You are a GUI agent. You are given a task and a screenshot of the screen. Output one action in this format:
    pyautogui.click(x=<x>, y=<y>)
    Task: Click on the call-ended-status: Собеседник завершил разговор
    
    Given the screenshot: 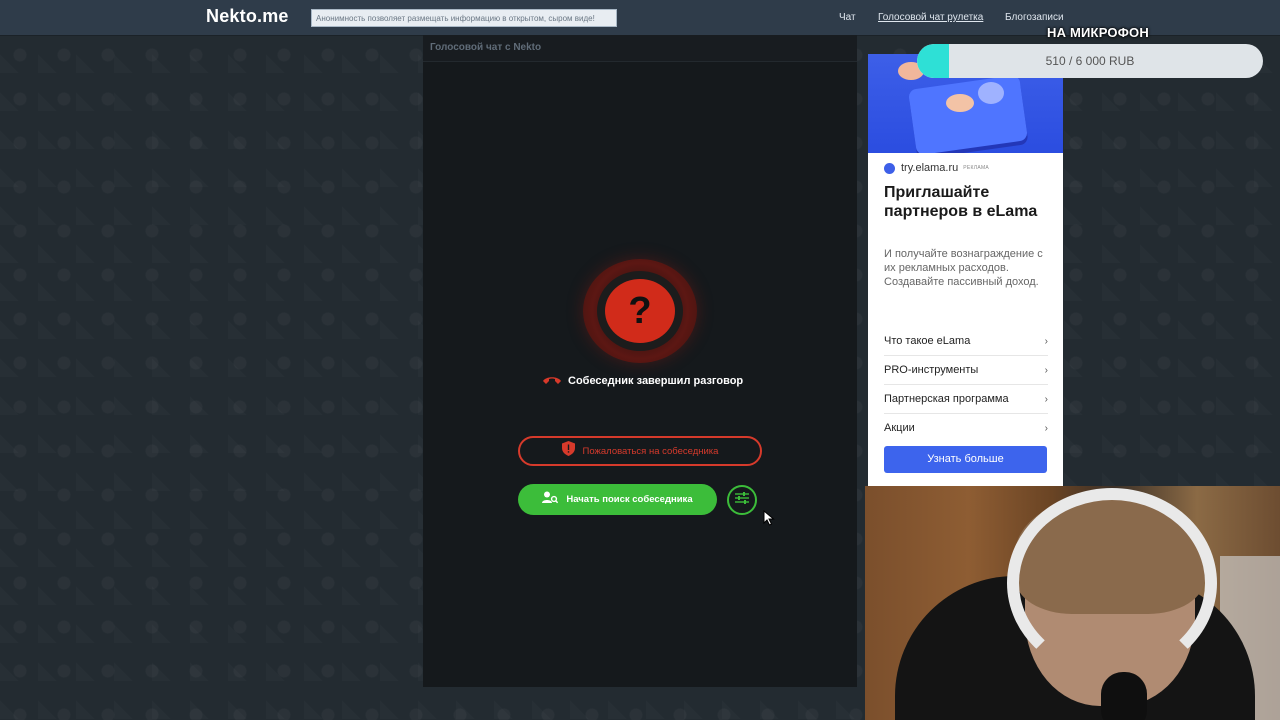 What is the action you would take?
    pyautogui.click(x=642, y=381)
    